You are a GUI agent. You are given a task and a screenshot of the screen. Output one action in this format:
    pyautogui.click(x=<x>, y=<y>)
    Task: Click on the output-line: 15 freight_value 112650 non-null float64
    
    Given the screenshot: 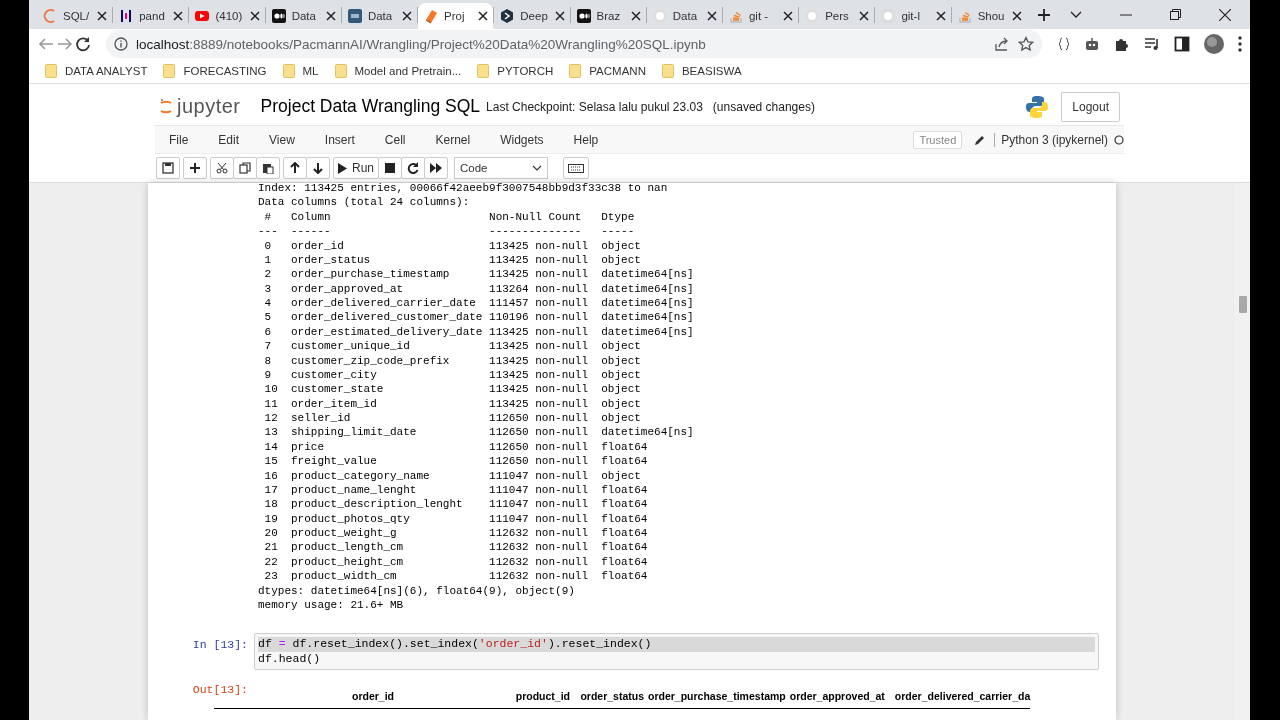 What is the action you would take?
    pyautogui.click(x=455, y=461)
    